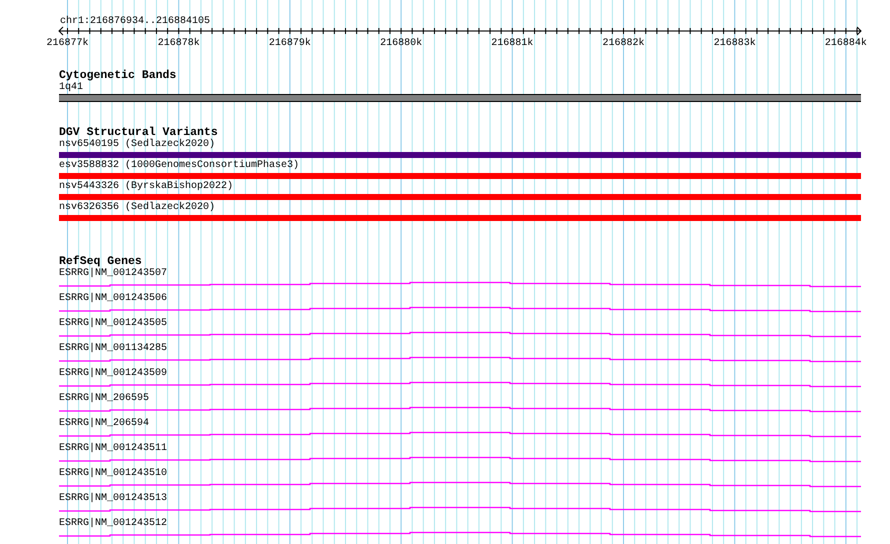 This screenshot has width=890, height=544. I want to click on gene-label: ESRRG|NM_206595, so click(104, 398).